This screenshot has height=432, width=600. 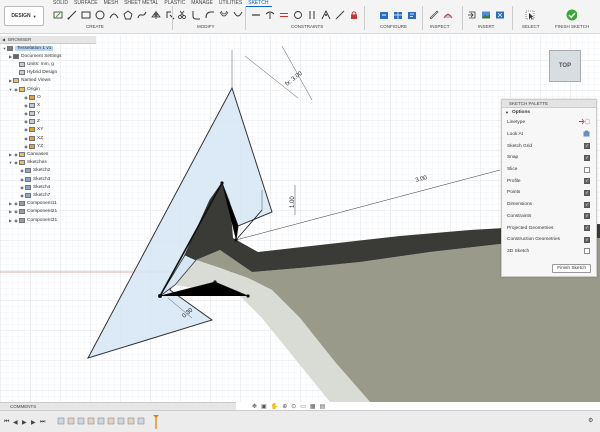 I want to click on finish-sketch-icon, so click(x=571, y=14).